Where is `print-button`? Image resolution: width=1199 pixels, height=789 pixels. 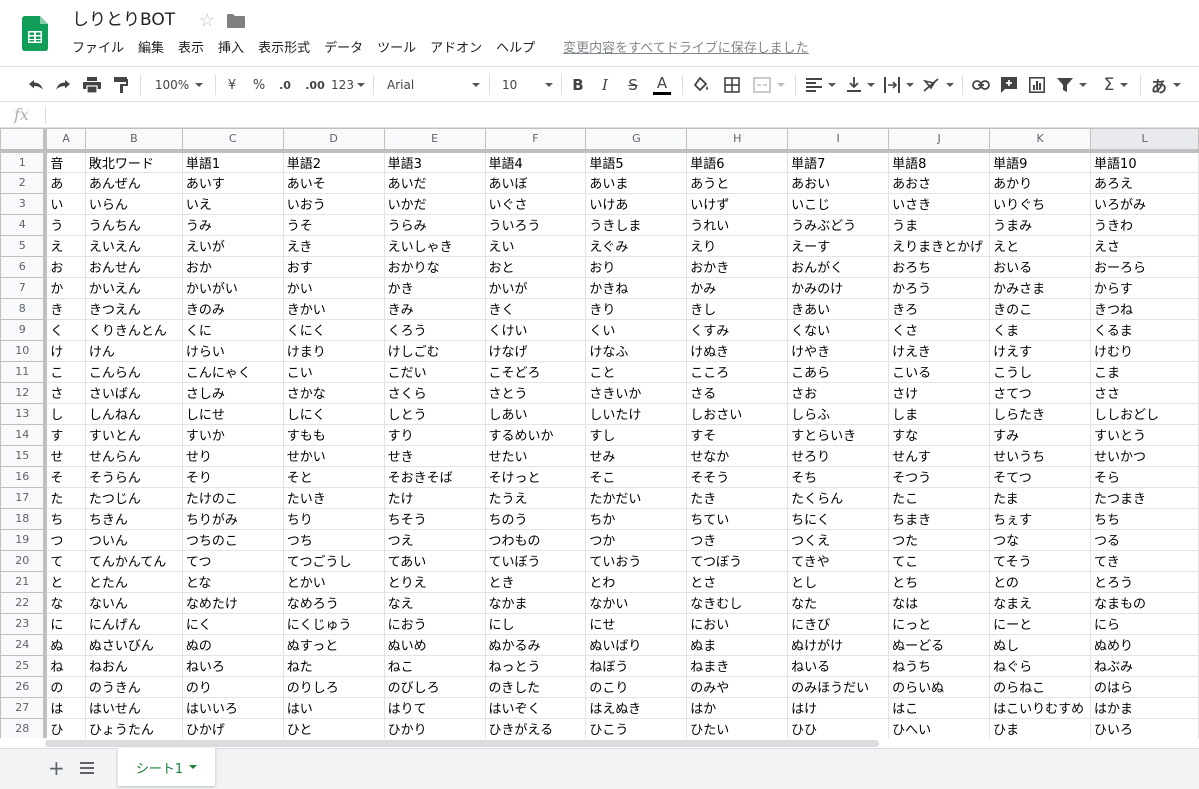 print-button is located at coordinates (92, 85).